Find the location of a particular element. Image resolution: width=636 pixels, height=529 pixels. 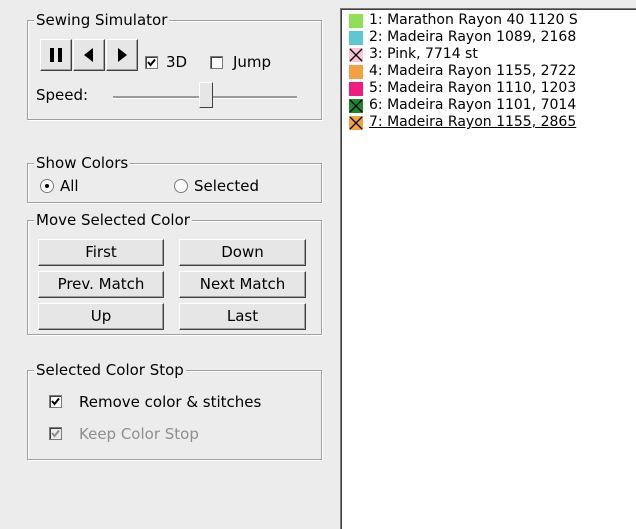

checkbox-jump-label: Jump is located at coordinates (252, 62).